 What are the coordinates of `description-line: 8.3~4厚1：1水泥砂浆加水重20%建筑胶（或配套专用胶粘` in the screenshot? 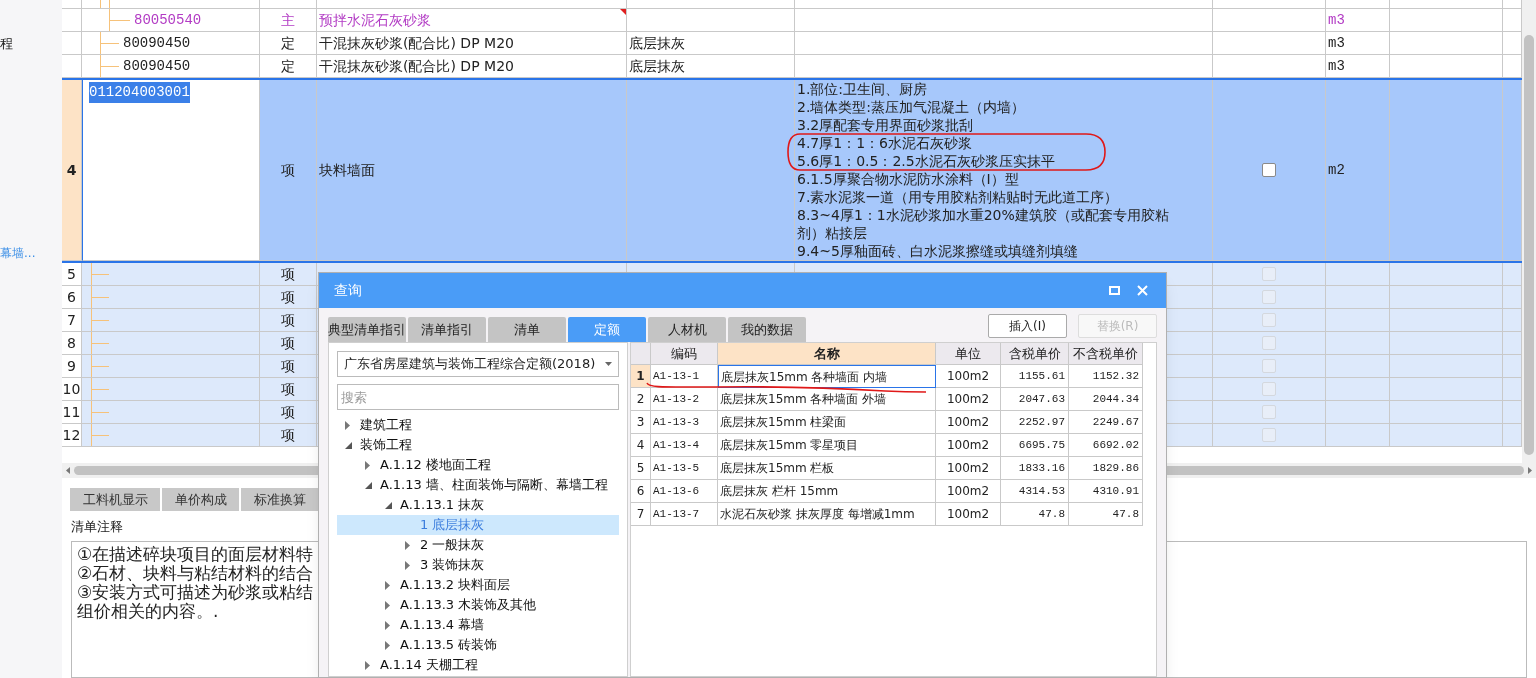 It's located at (983, 215).